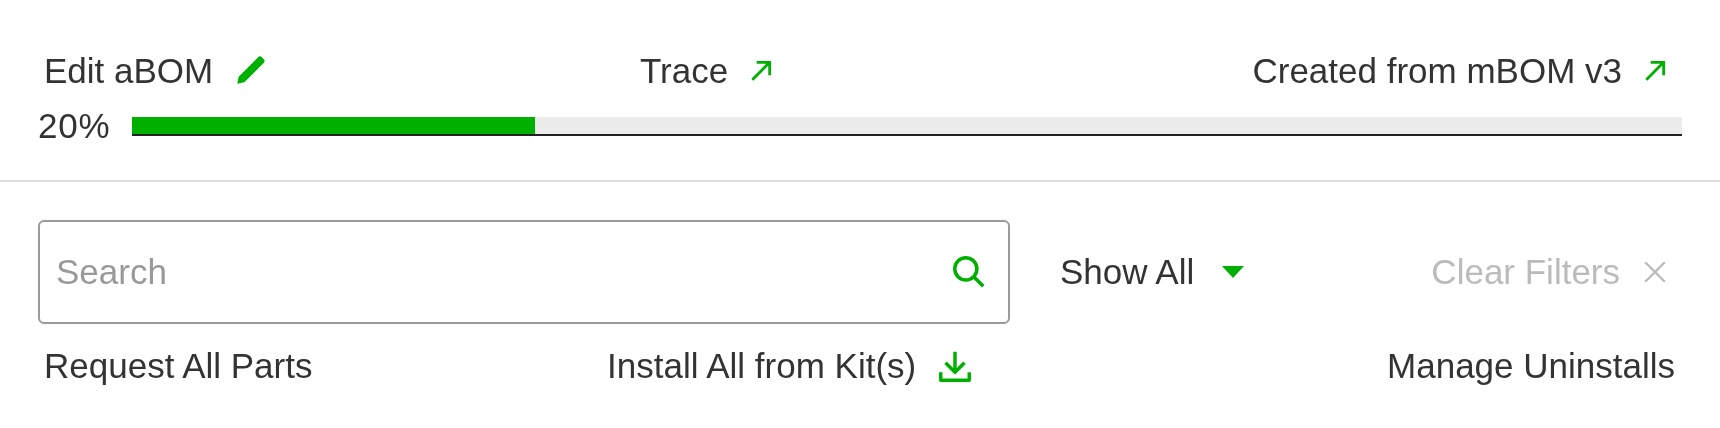 The image size is (1720, 428). Describe the element at coordinates (1460, 71) in the screenshot. I see `external-link: Created from mBOM v3` at that location.